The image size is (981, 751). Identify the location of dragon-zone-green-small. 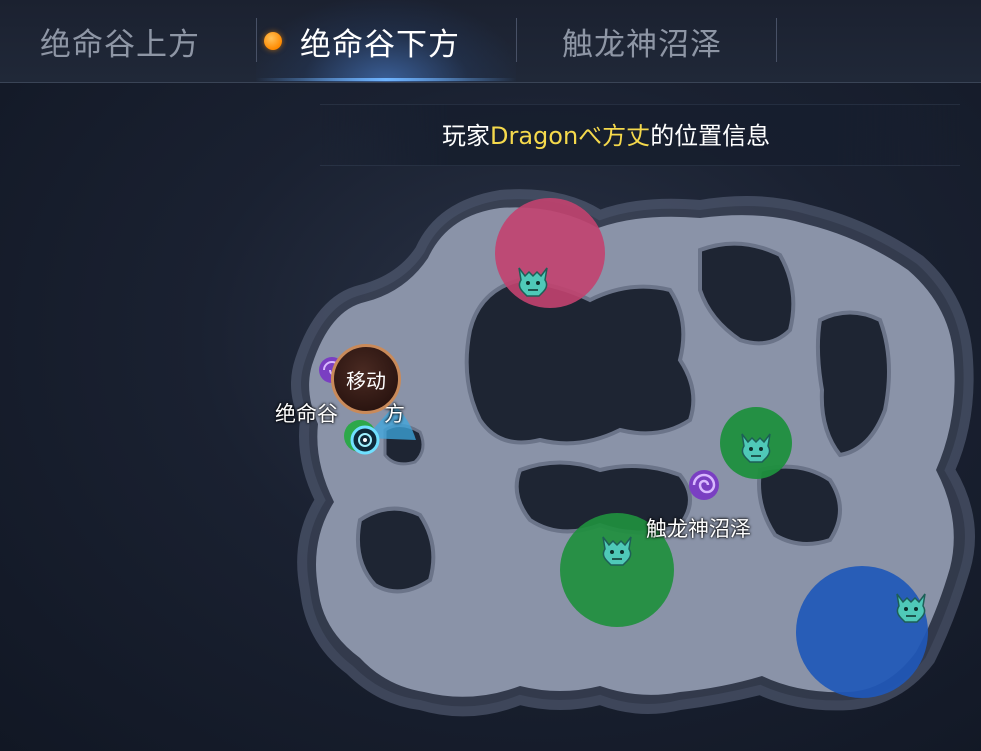
(756, 443).